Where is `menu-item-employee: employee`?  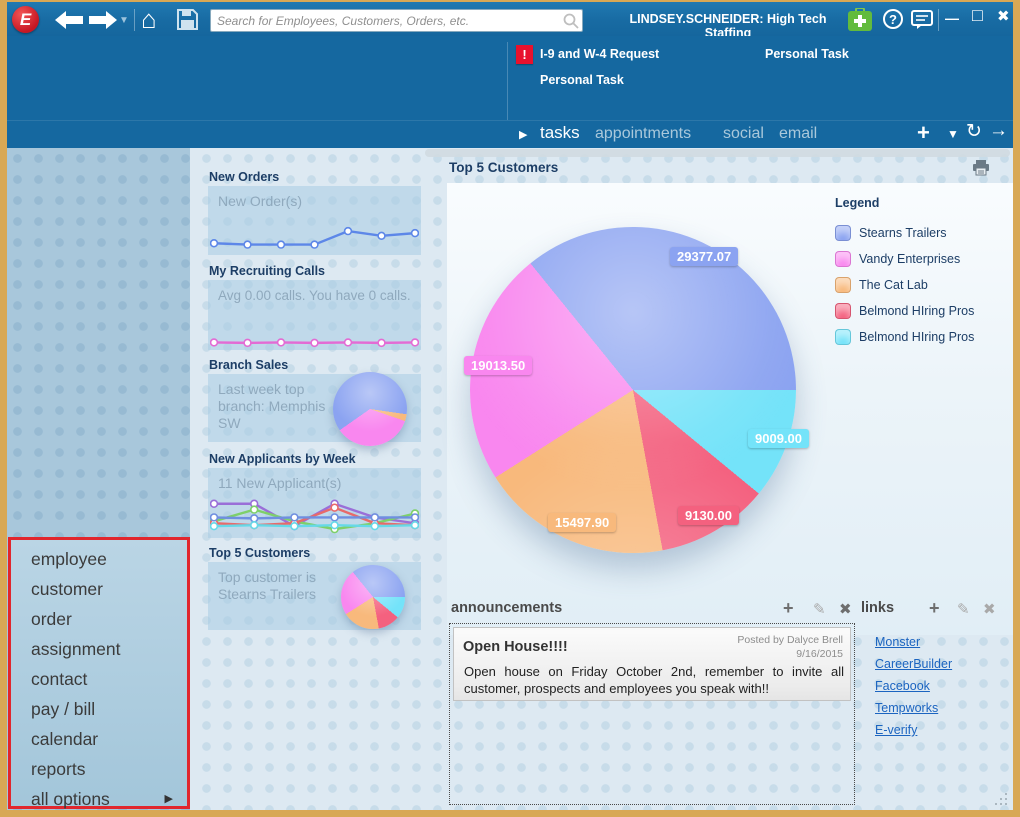
menu-item-employee: employee is located at coordinates (99, 559).